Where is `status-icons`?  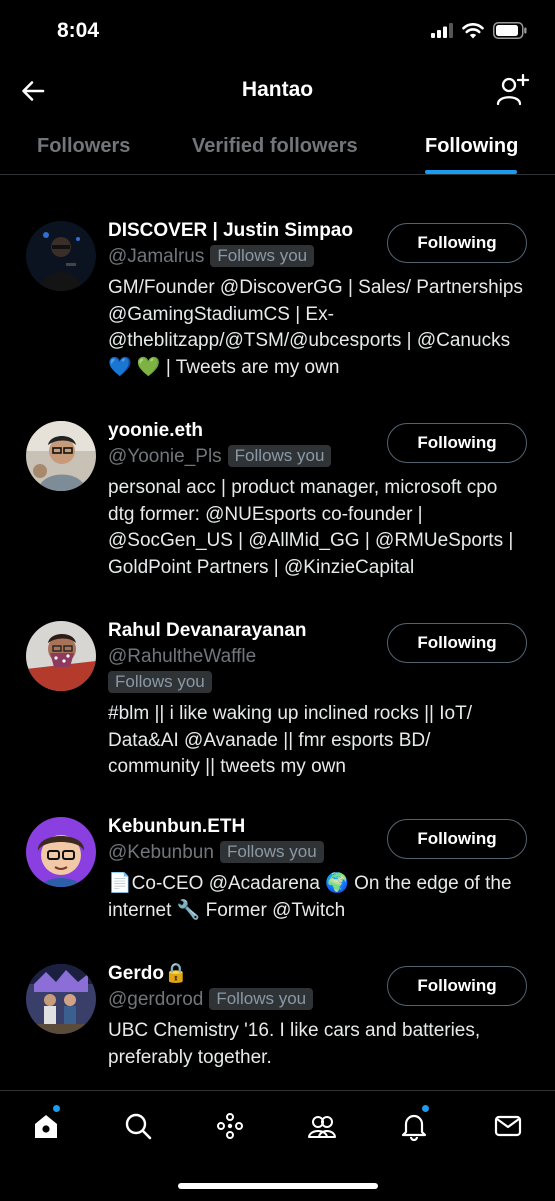
status-icons is located at coordinates (479, 30).